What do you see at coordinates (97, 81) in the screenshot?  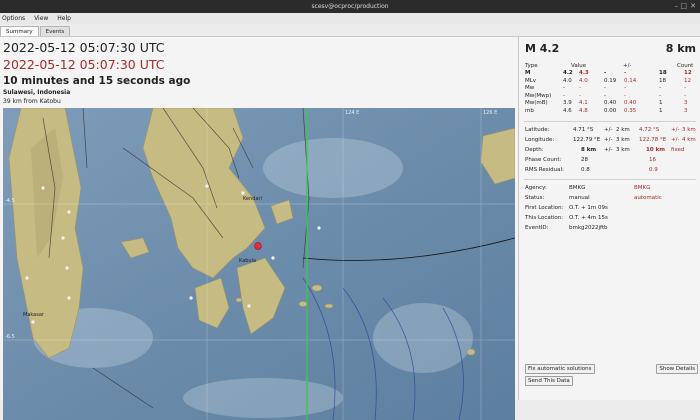 I see `elapsed-time: 10 minutes and 15 seconds ago` at bounding box center [97, 81].